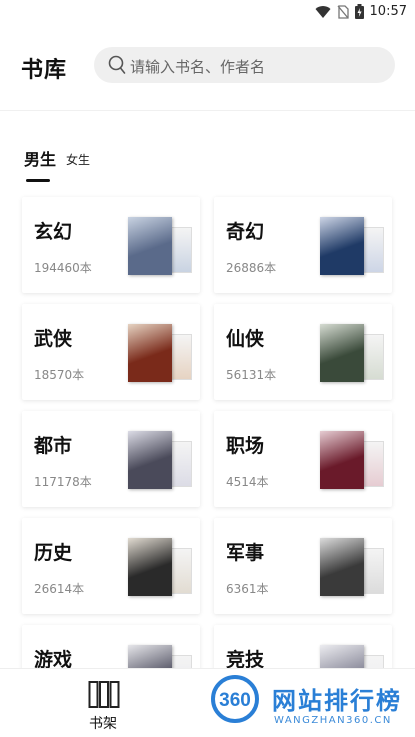 The height and width of the screenshot is (737, 415). Describe the element at coordinates (245, 553) in the screenshot. I see `category-name: 军事` at that location.